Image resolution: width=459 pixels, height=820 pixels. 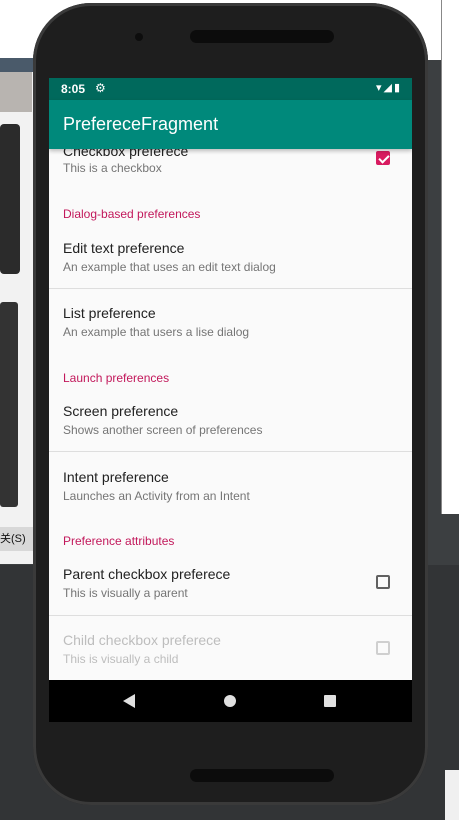 What do you see at coordinates (124, 248) in the screenshot?
I see `preference-title: Edit text preference` at bounding box center [124, 248].